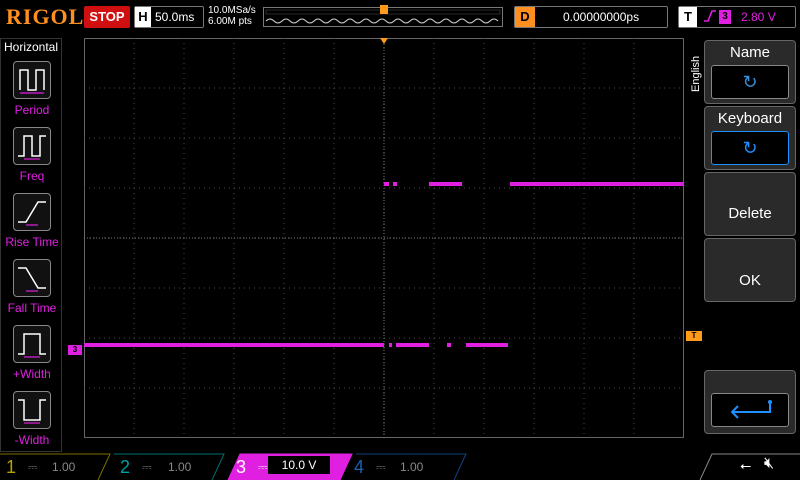  I want to click on language-tab: English, so click(696, 70).